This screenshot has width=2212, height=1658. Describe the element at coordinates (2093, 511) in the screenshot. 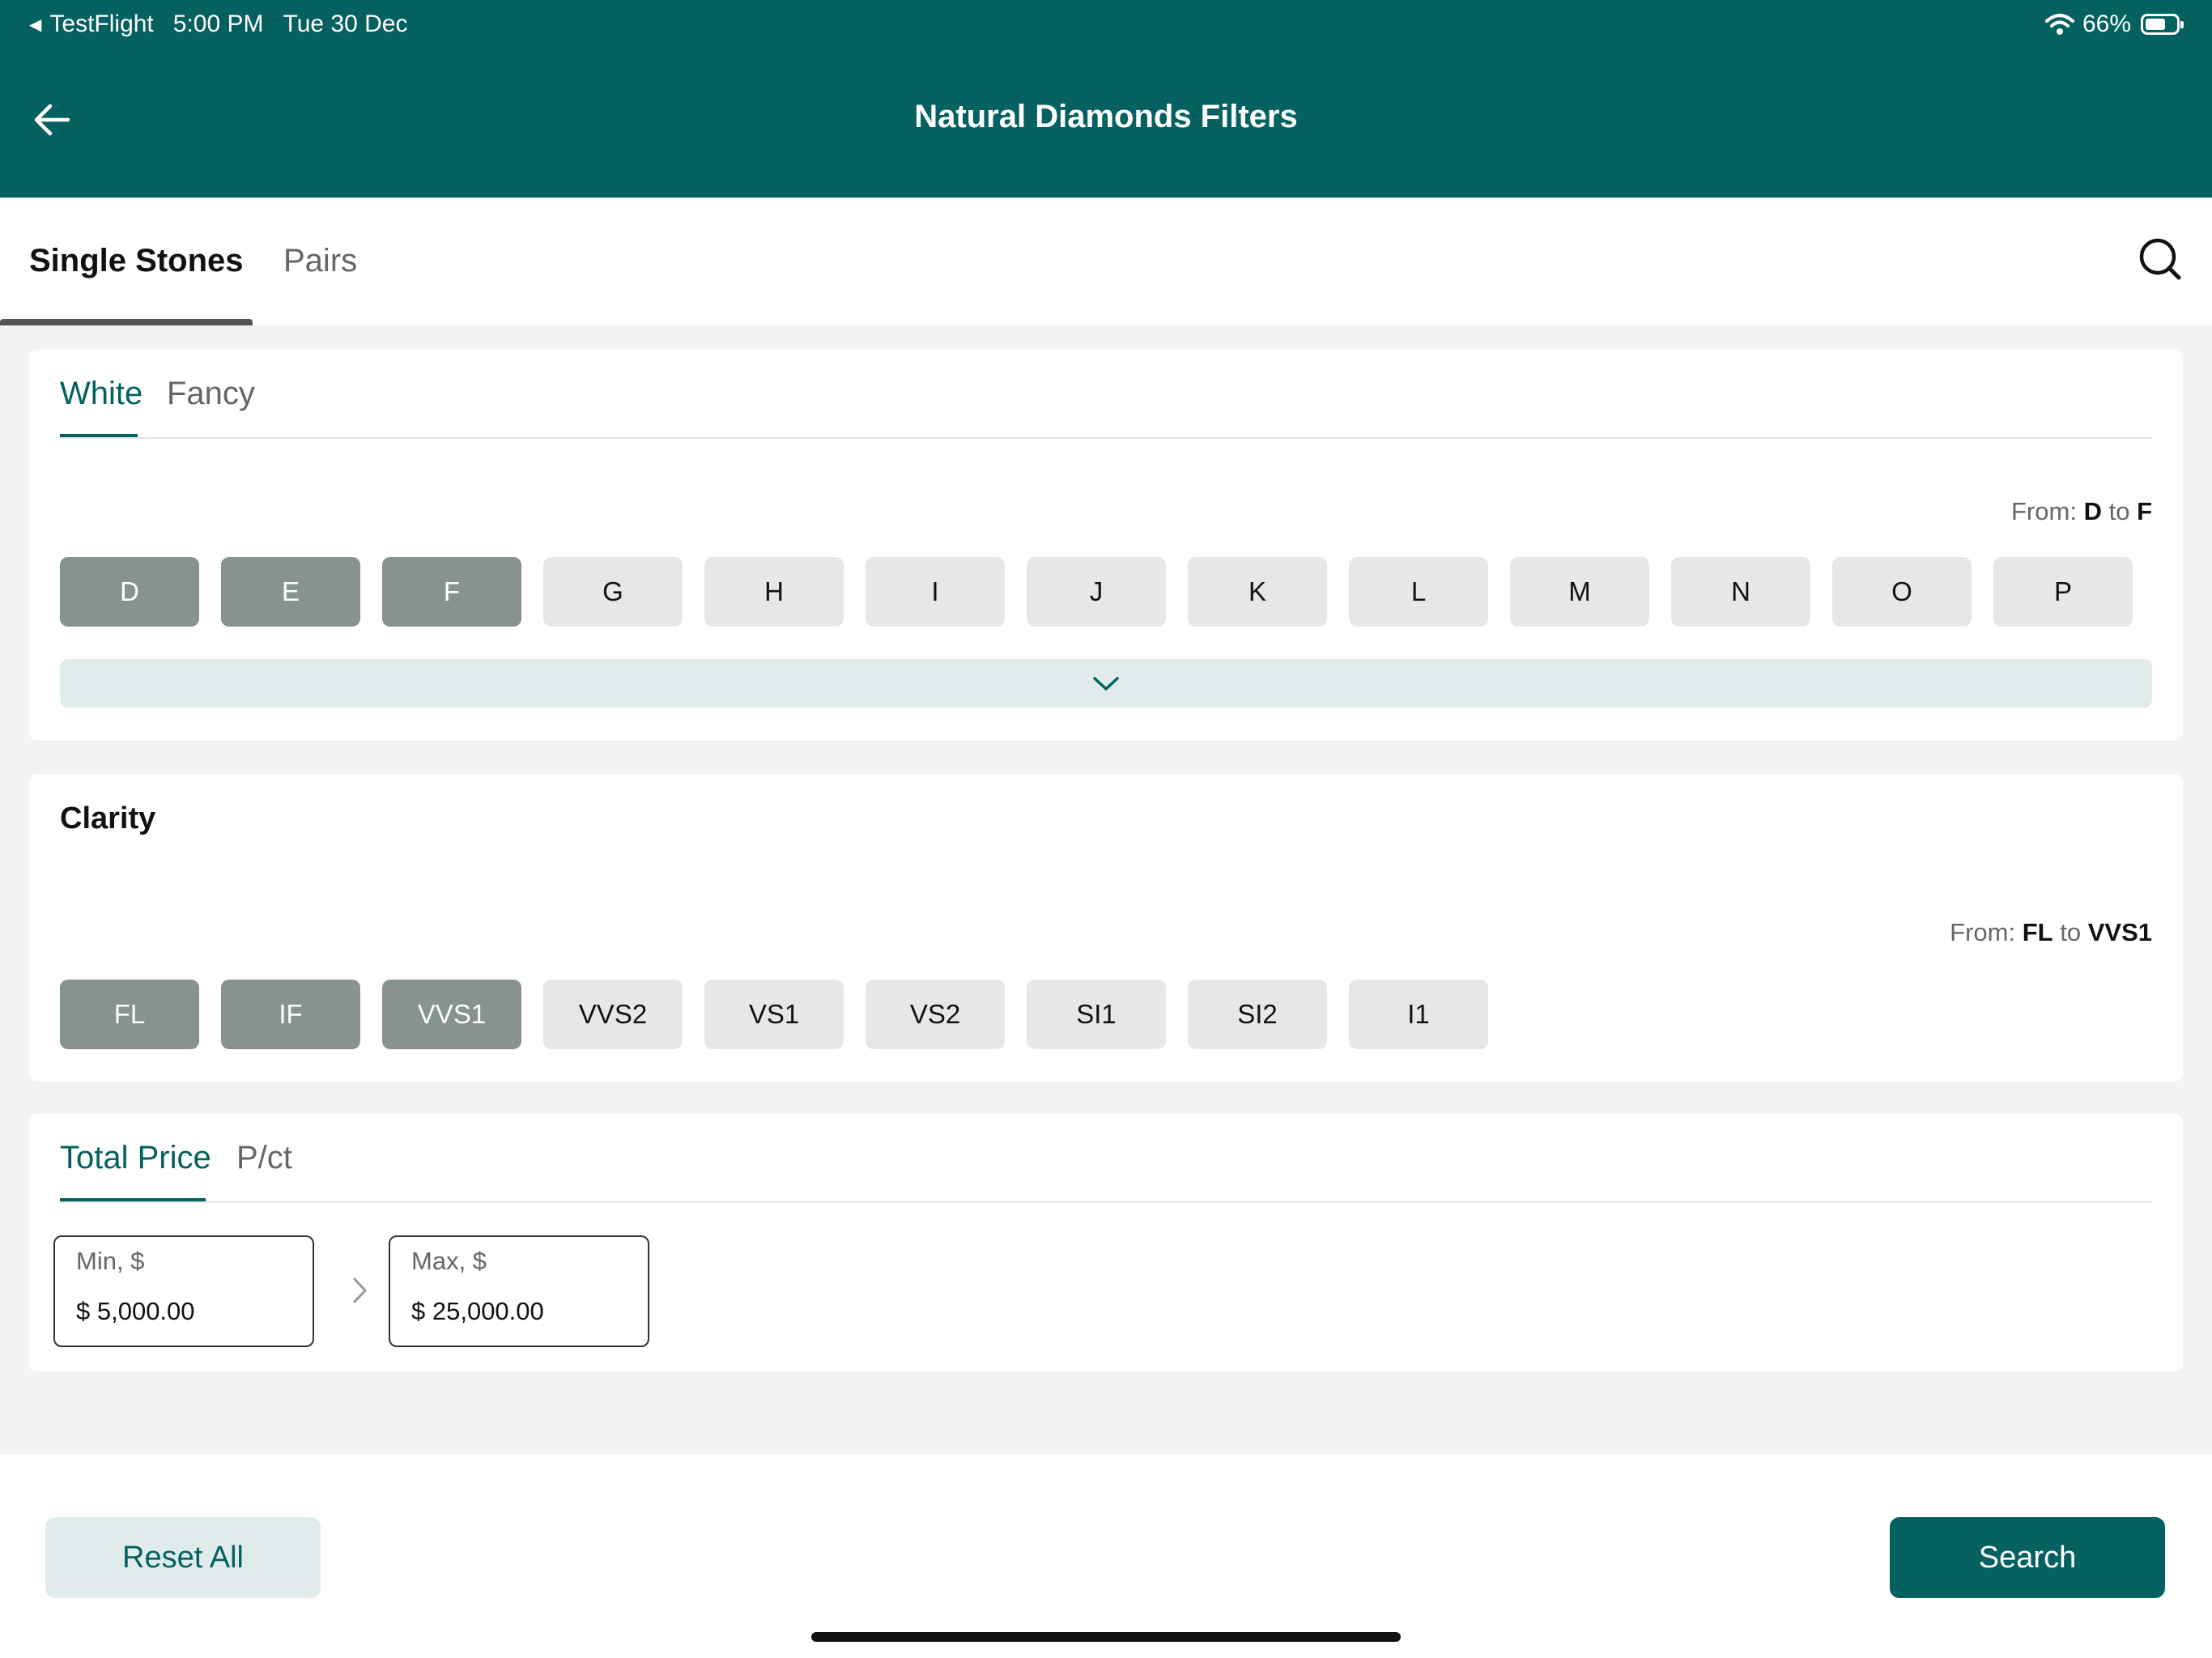

I see `range-from: D` at that location.